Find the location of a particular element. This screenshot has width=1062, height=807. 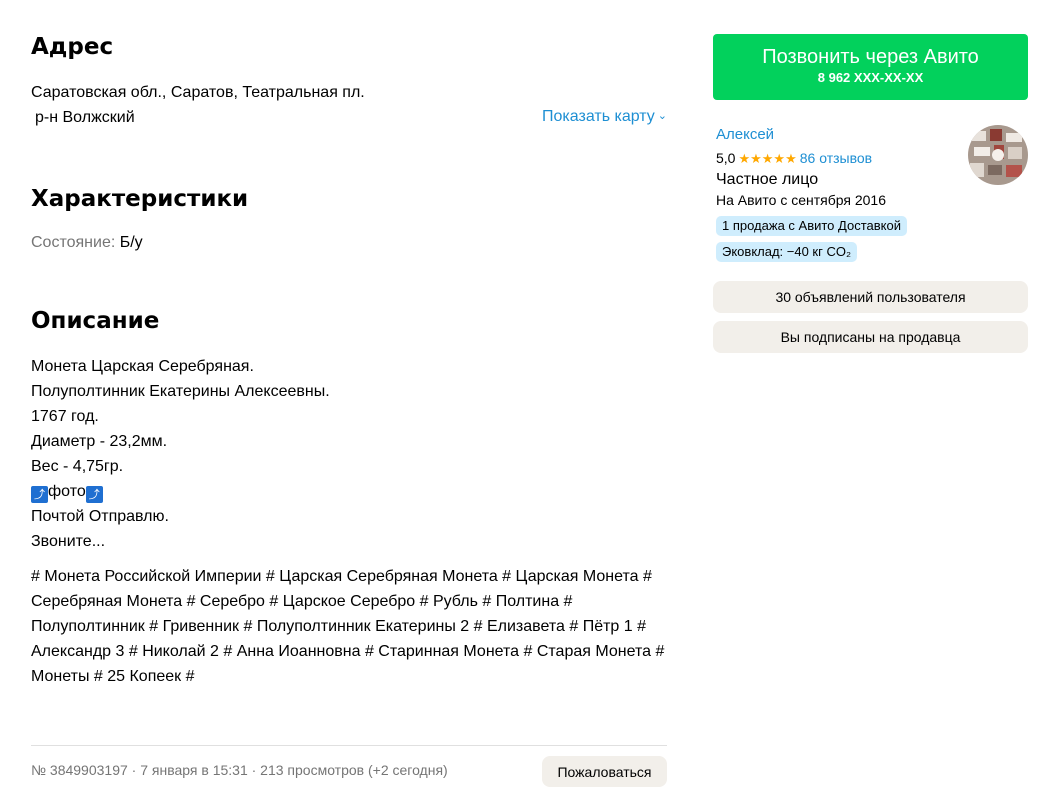

subscribed-button: Вы подписаны на продавца is located at coordinates (870, 337).